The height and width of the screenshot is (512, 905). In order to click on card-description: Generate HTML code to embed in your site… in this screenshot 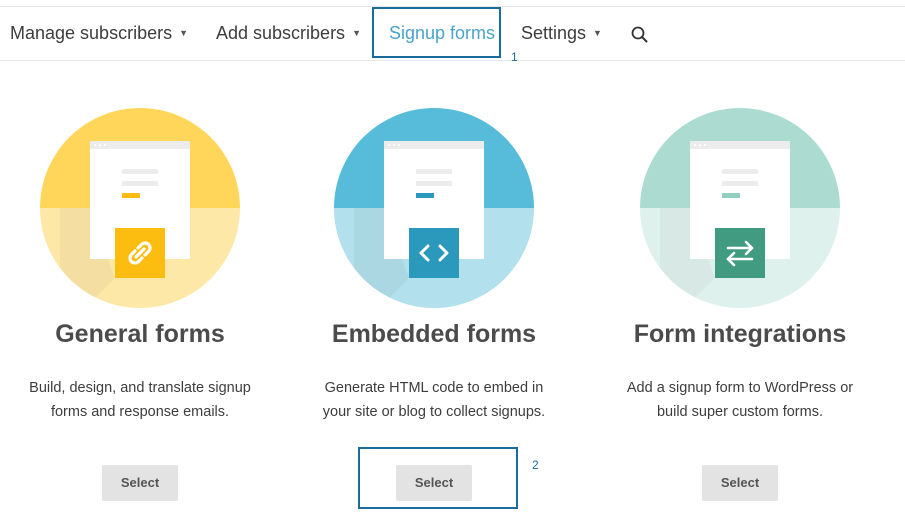, I will do `click(434, 400)`.